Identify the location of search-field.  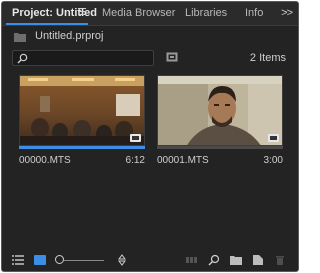
(83, 58).